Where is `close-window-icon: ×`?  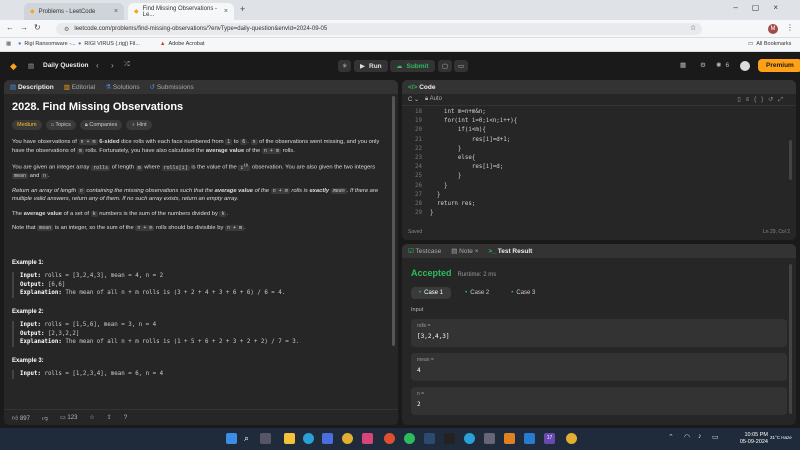 close-window-icon: × is located at coordinates (782, 7).